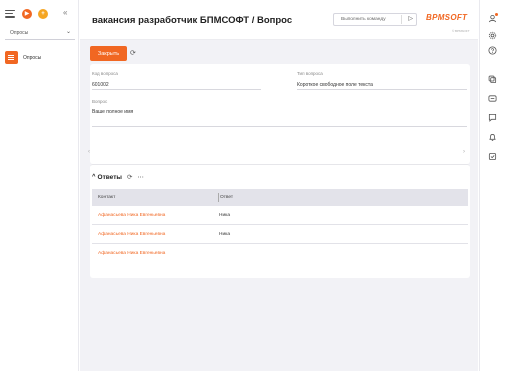 This screenshot has width=505, height=371. I want to click on tasks-icon, so click(492, 156).